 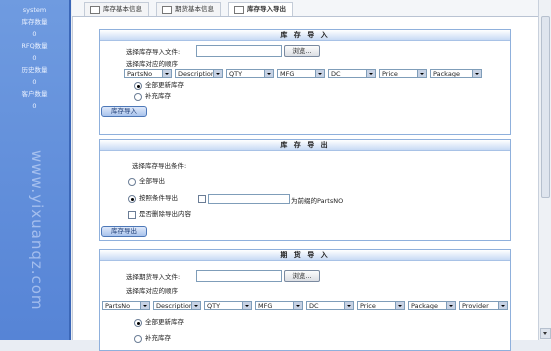 What do you see at coordinates (317, 201) in the screenshot?
I see `condition-suffix: 为前缀的PartsNO` at bounding box center [317, 201].